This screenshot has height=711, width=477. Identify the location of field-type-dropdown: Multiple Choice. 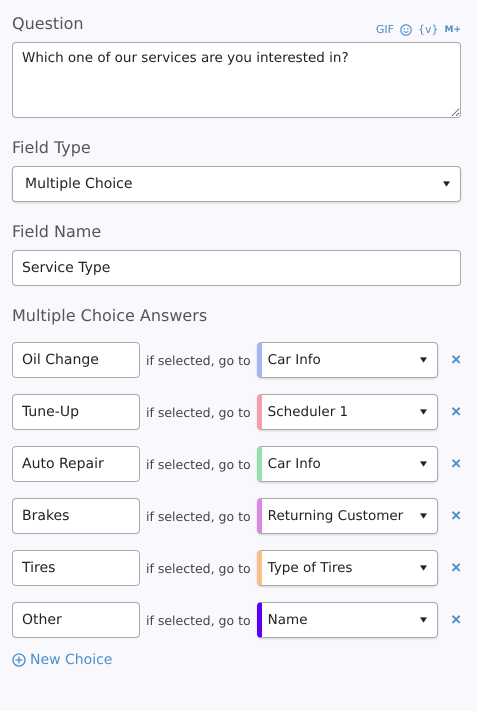
(236, 184).